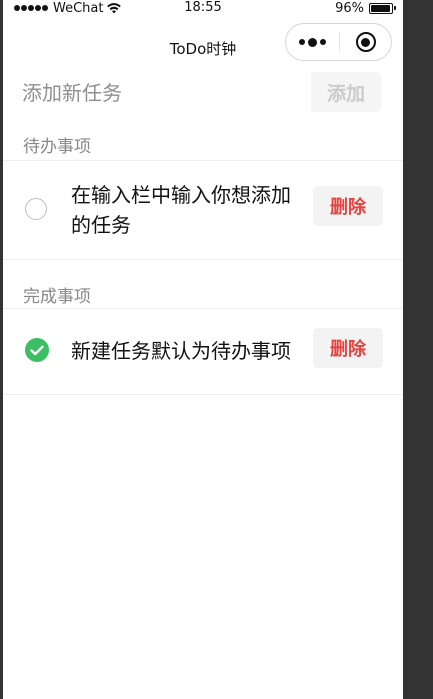 This screenshot has width=433, height=699. What do you see at coordinates (382, 8) in the screenshot?
I see `battery-icon` at bounding box center [382, 8].